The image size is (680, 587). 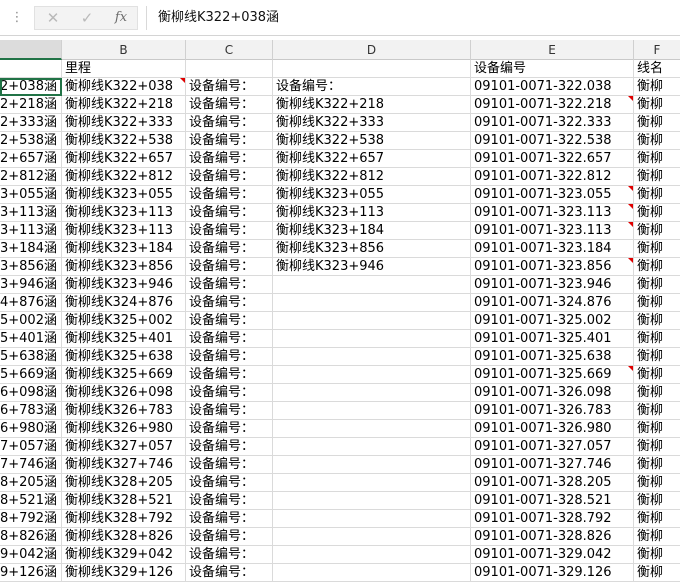 What do you see at coordinates (229, 69) in the screenshot?
I see `cell-c-header` at bounding box center [229, 69].